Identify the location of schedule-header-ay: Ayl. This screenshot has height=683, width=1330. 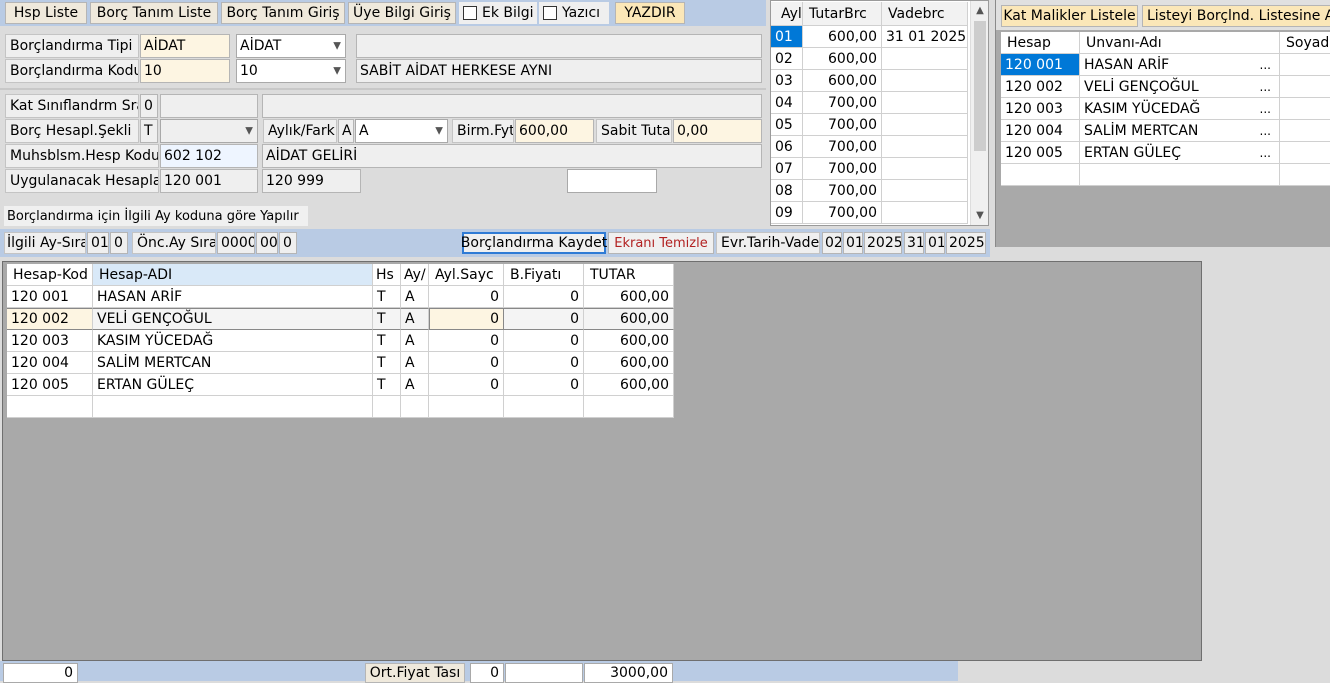
(787, 14).